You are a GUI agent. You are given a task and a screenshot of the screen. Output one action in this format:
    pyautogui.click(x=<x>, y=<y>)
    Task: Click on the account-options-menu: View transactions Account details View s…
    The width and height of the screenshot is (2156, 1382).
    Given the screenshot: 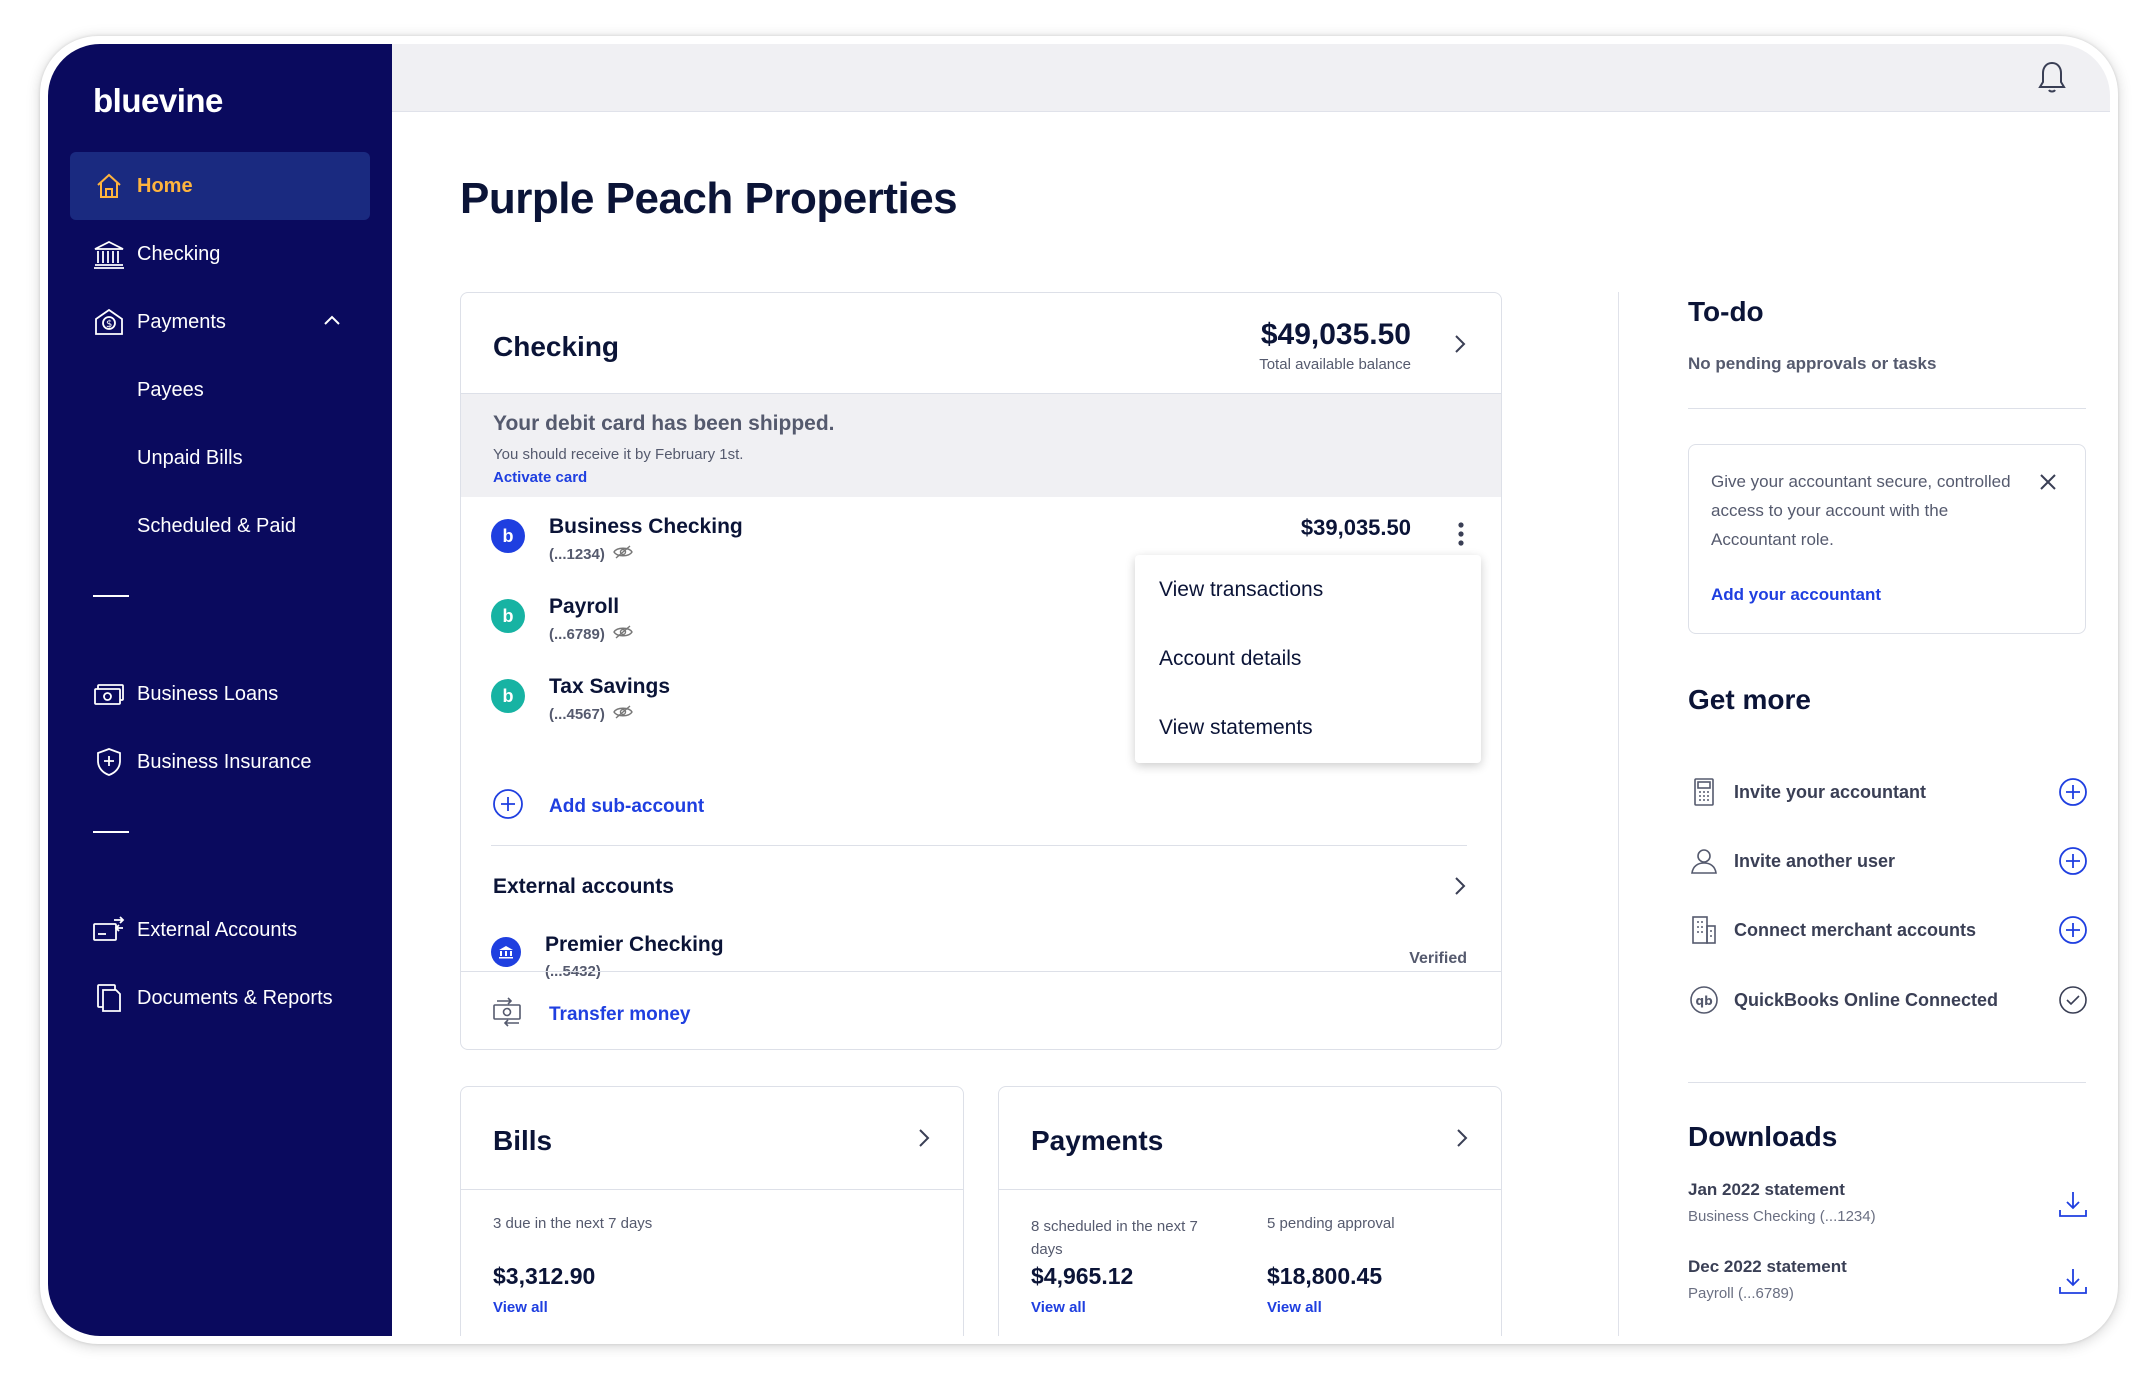 What is the action you would take?
    pyautogui.click(x=1308, y=659)
    